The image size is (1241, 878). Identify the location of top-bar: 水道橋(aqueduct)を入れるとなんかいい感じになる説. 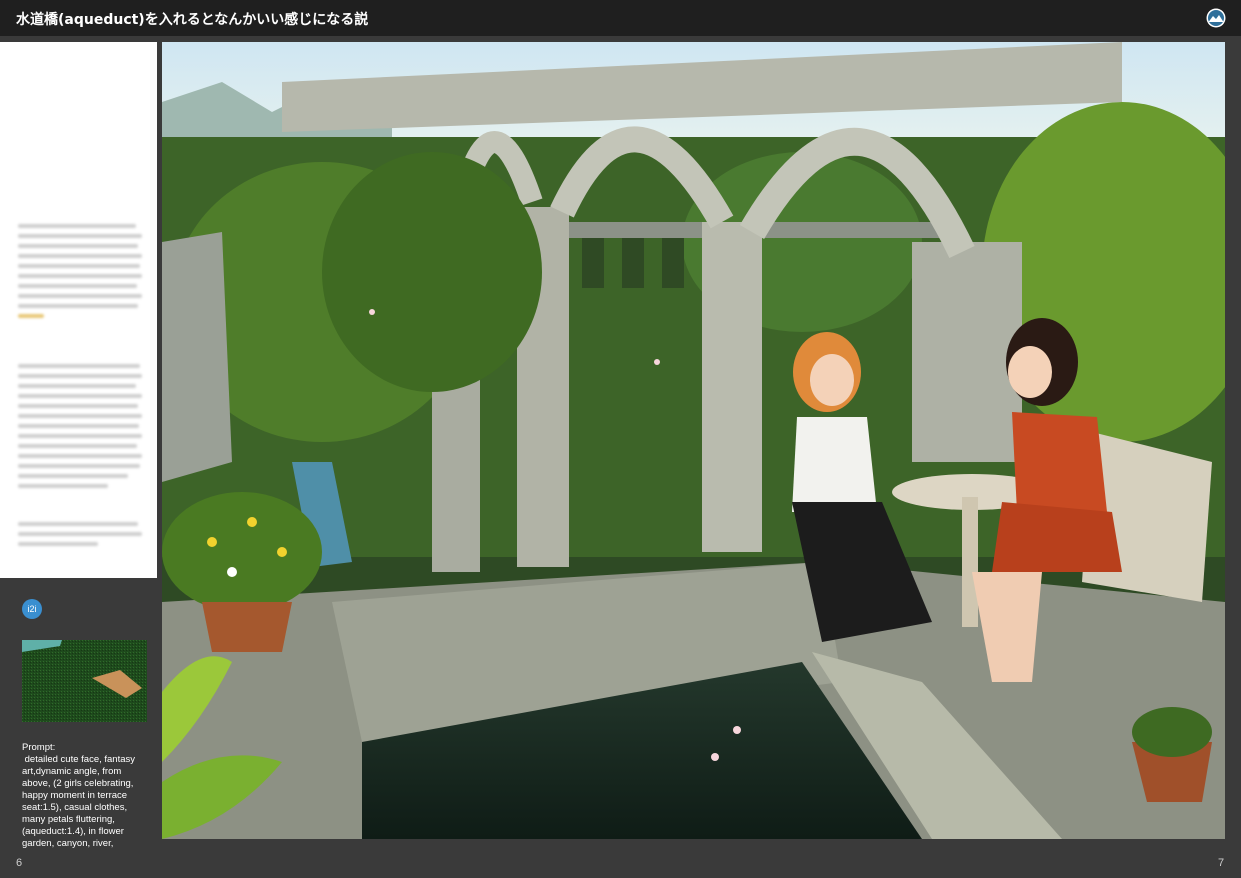
(620, 18).